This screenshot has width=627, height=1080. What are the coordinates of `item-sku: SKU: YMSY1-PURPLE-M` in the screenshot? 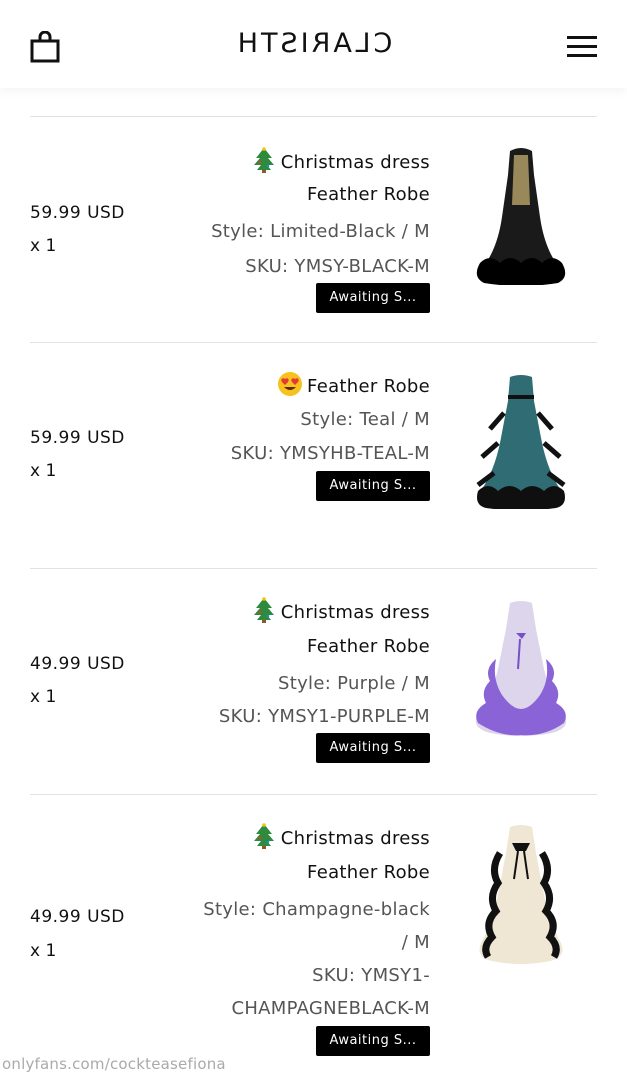 It's located at (324, 716).